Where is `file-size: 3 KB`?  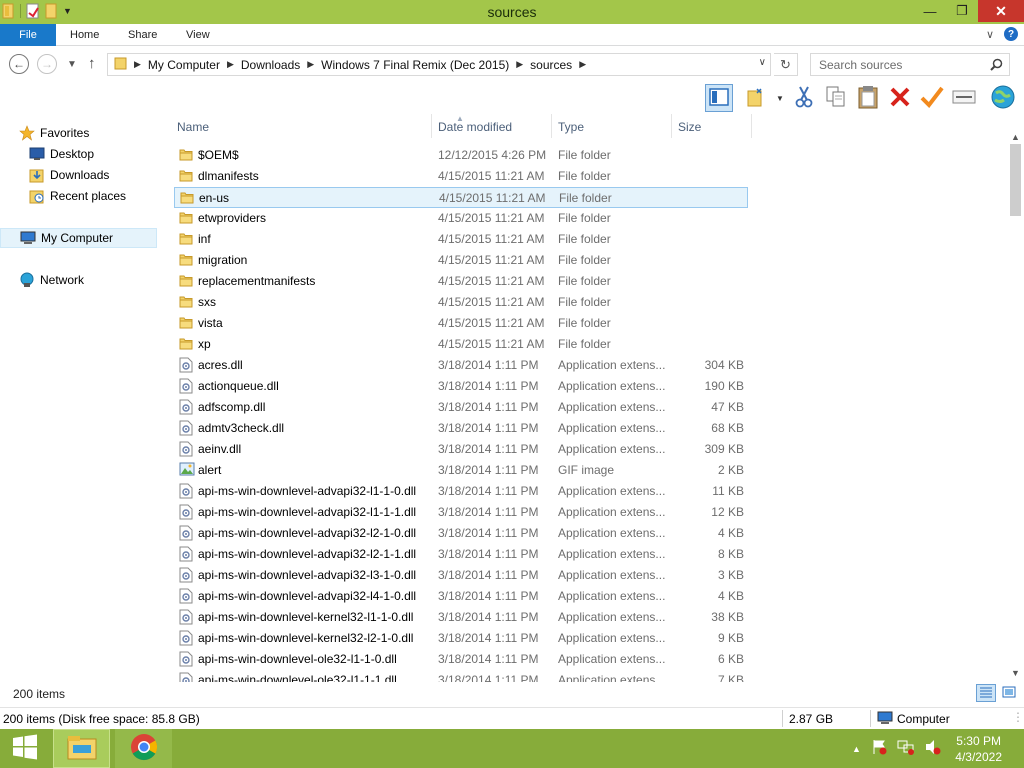 file-size: 3 KB is located at coordinates (730, 575).